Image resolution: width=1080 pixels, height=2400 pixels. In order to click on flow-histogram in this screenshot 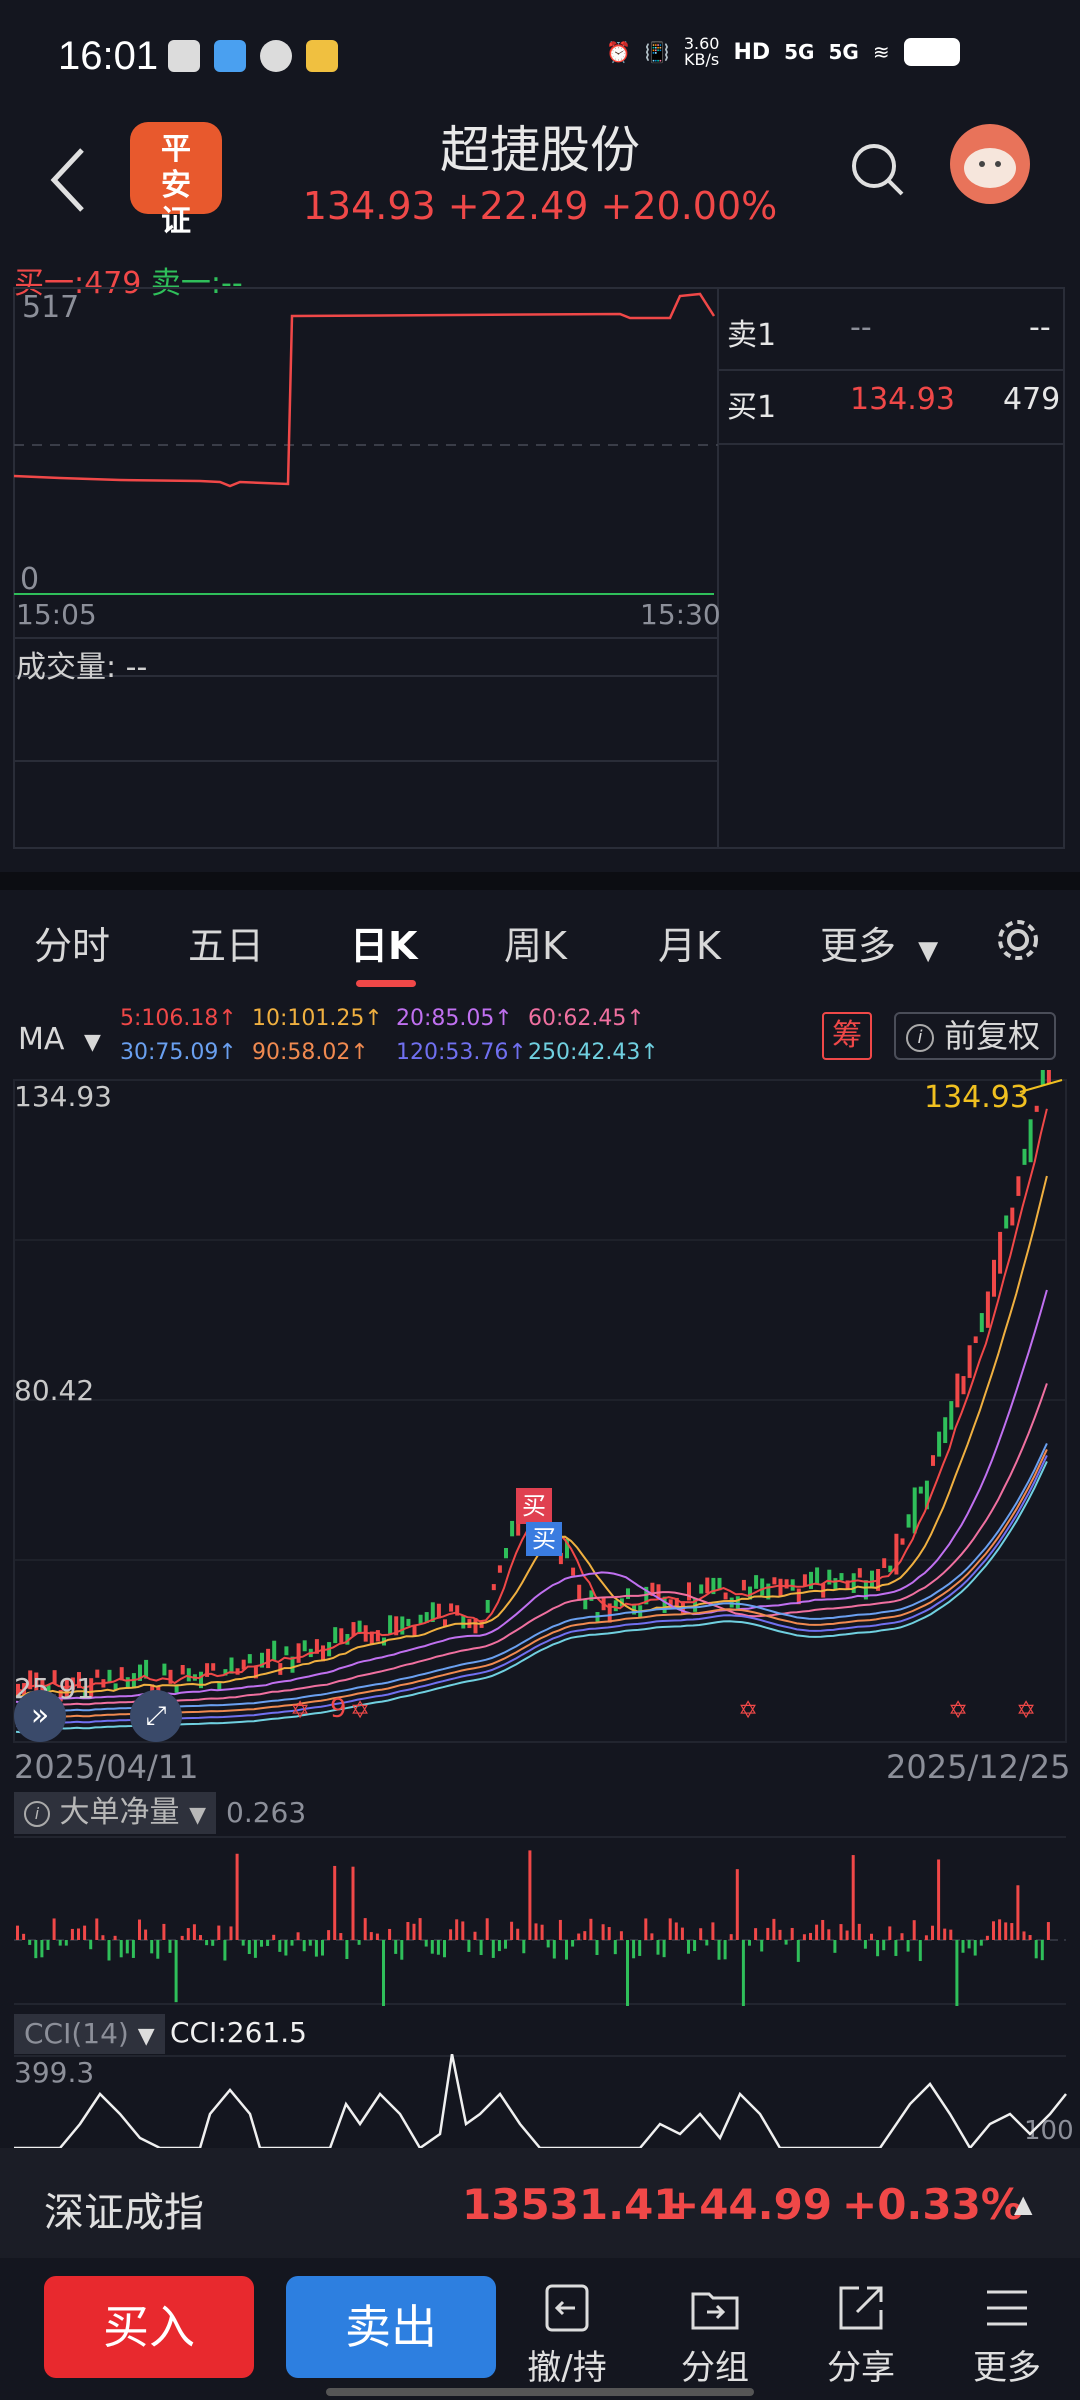, I will do `click(540, 1921)`.